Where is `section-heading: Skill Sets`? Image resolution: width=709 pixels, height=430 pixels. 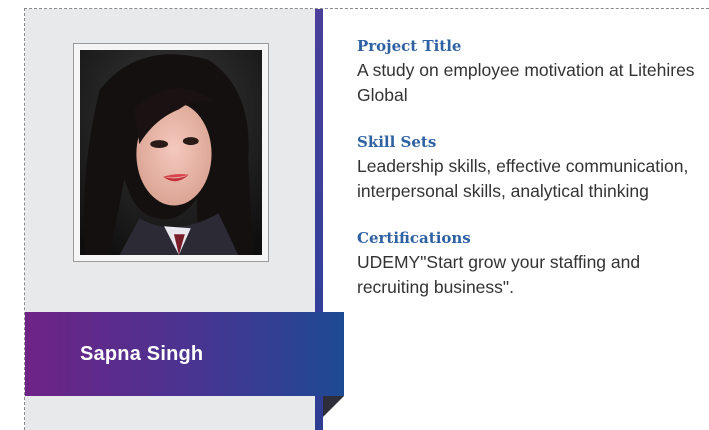
section-heading: Skill Sets is located at coordinates (397, 142).